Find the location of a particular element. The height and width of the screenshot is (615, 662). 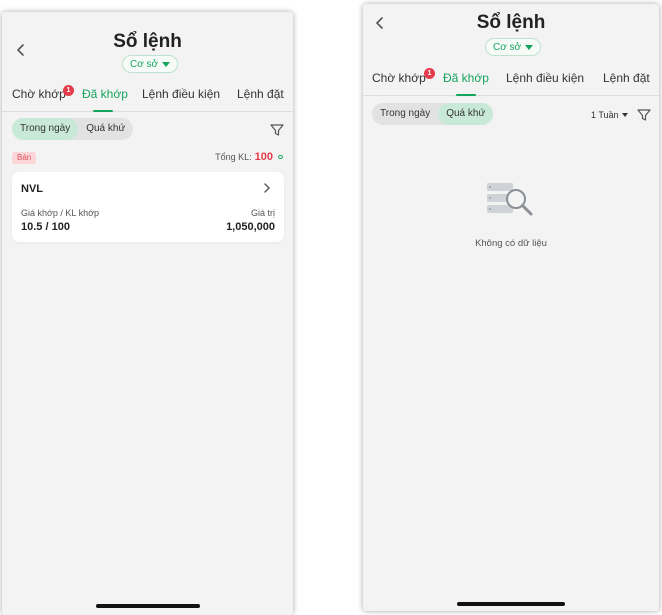

no-data-search-icon is located at coordinates (510, 199).